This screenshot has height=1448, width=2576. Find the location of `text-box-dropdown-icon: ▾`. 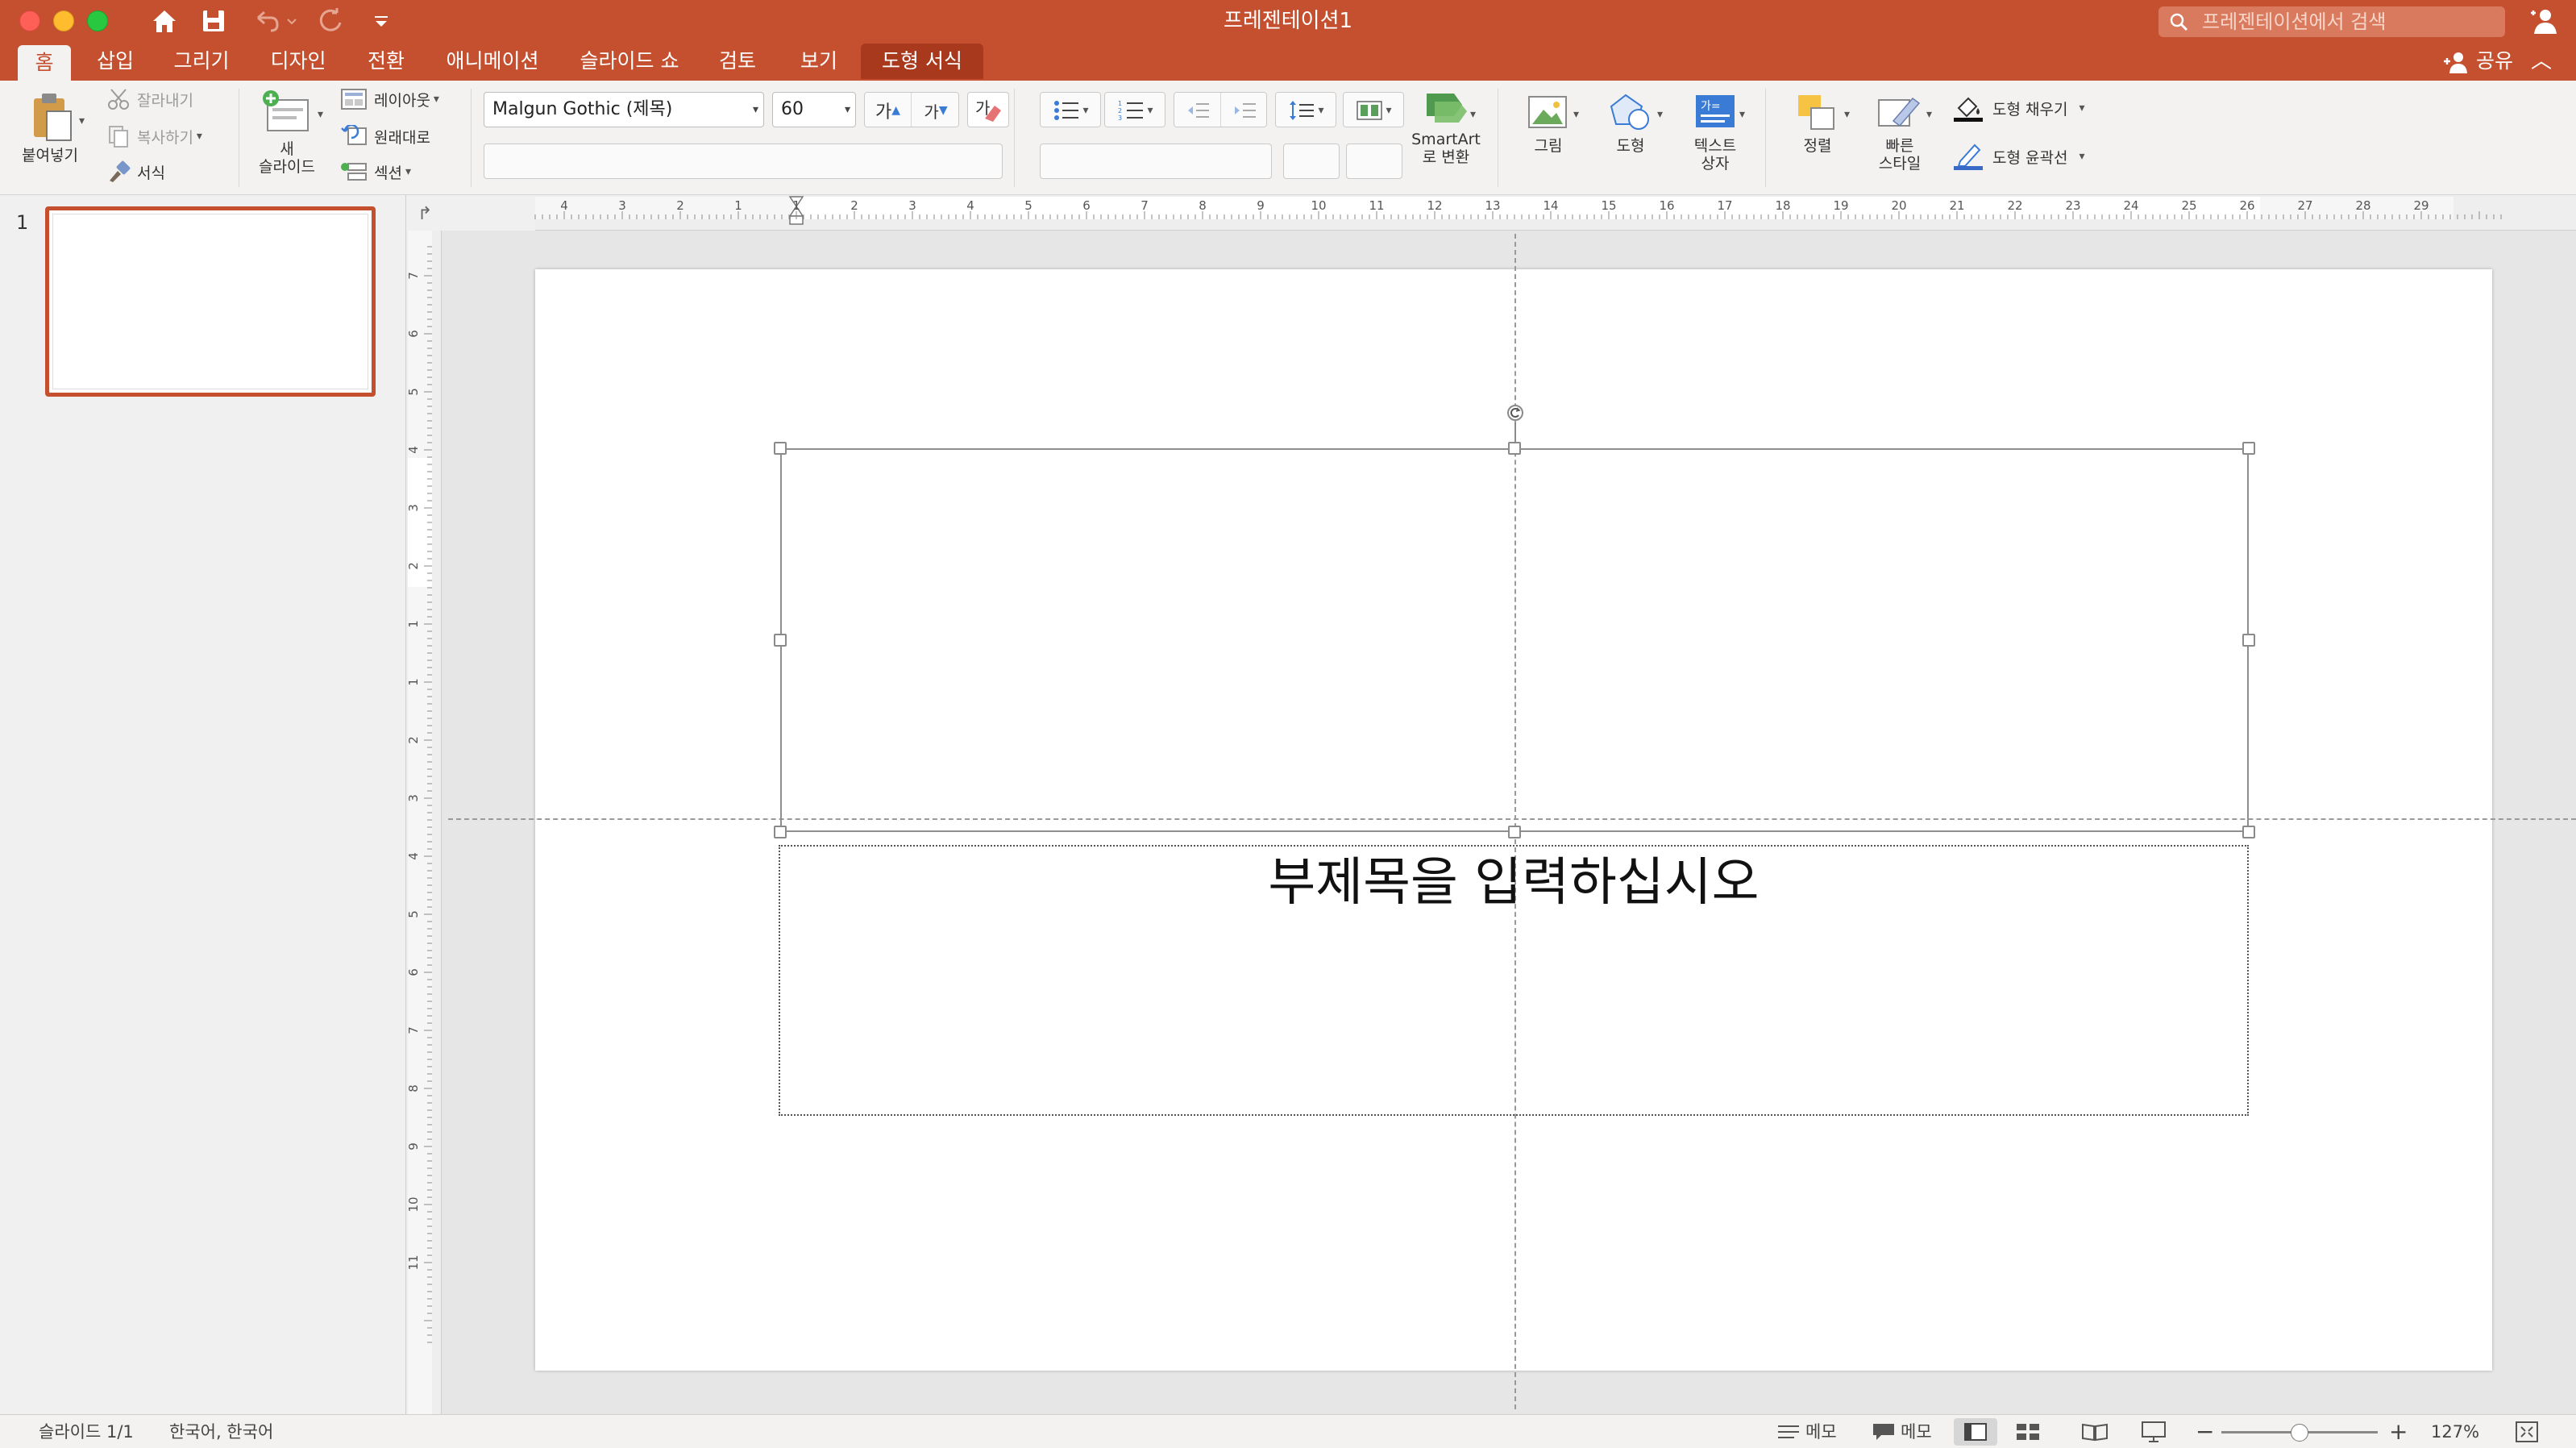

text-box-dropdown-icon: ▾ is located at coordinates (1742, 115).